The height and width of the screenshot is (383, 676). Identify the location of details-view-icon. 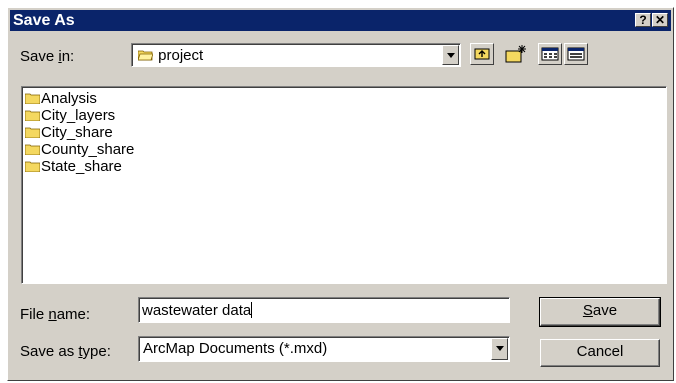
(576, 54).